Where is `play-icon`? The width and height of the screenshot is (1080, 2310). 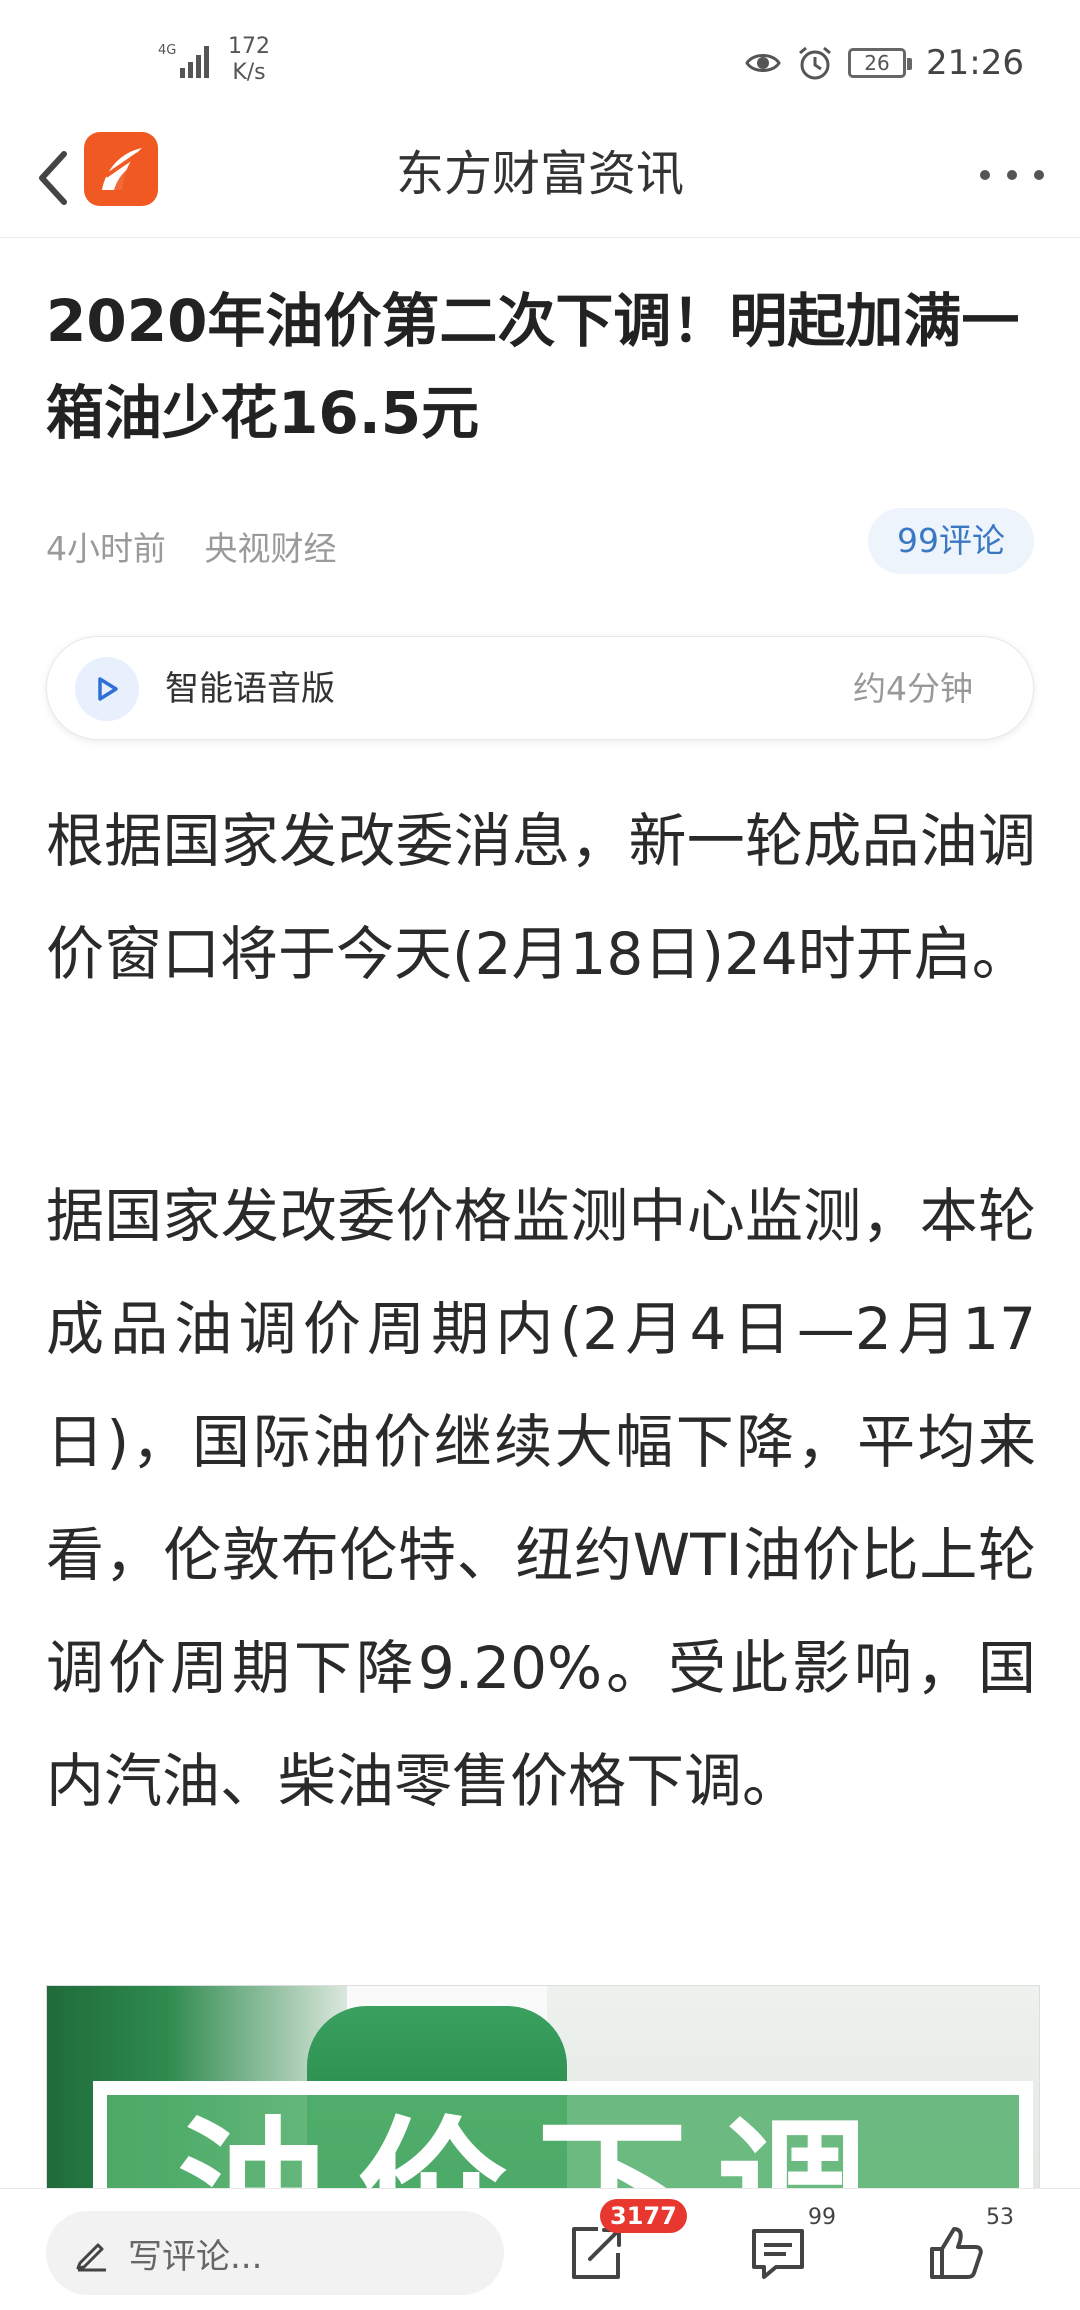 play-icon is located at coordinates (108, 689).